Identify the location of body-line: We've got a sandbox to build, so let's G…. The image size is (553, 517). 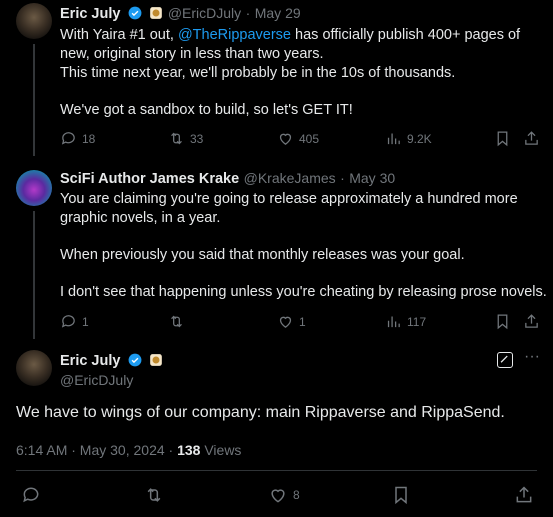
(206, 110).